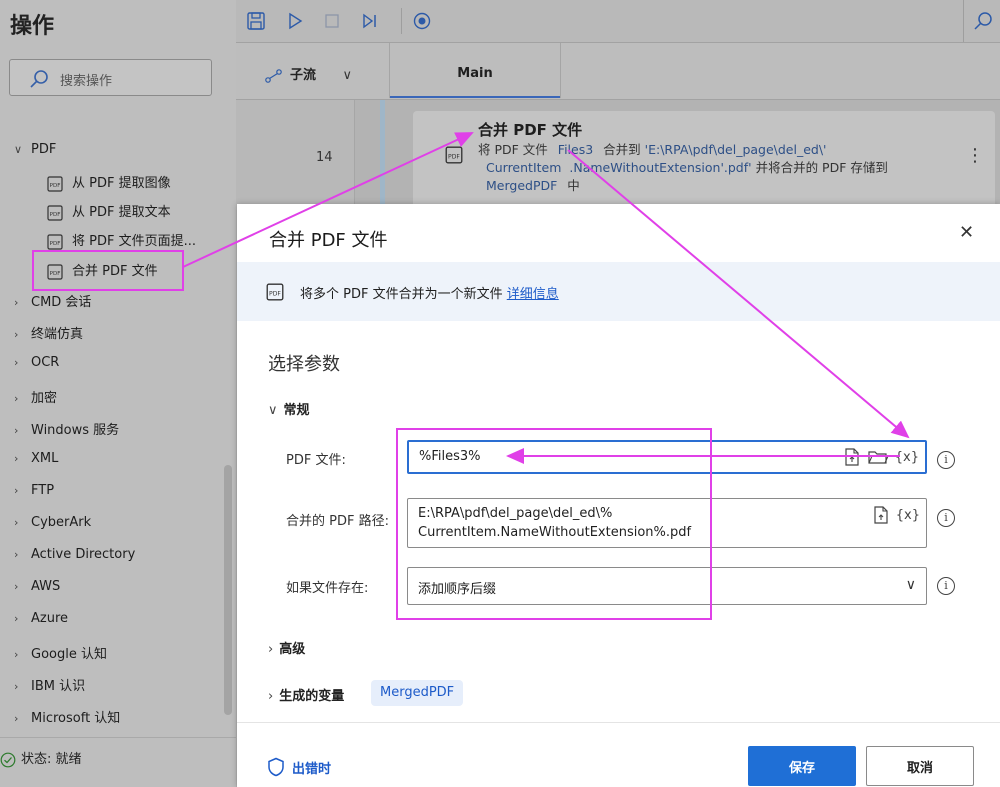  Describe the element at coordinates (273, 75) in the screenshot. I see `subflow-icon` at that location.